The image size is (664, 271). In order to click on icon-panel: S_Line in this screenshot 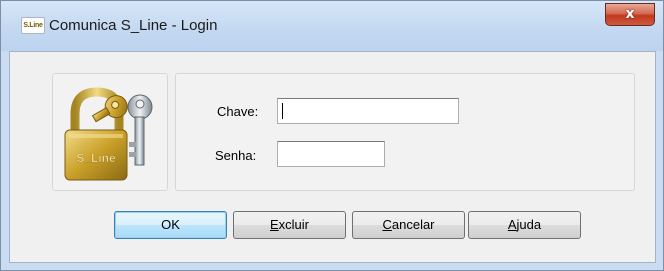, I will do `click(110, 132)`.